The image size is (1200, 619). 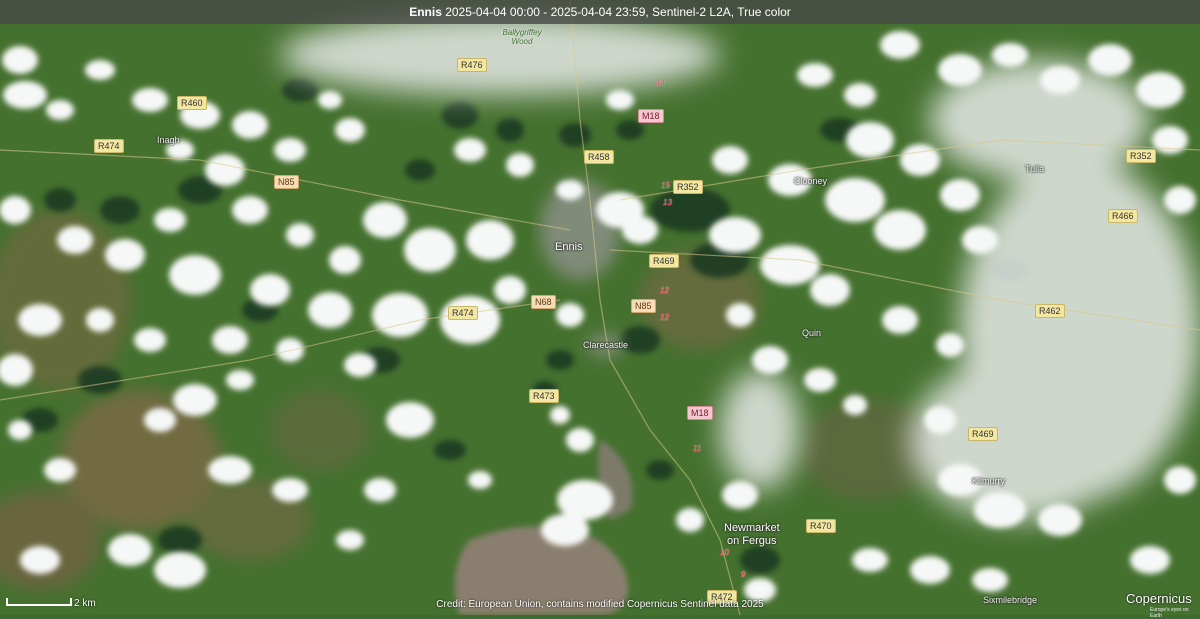 I want to click on title-place: Ennis, so click(x=425, y=12).